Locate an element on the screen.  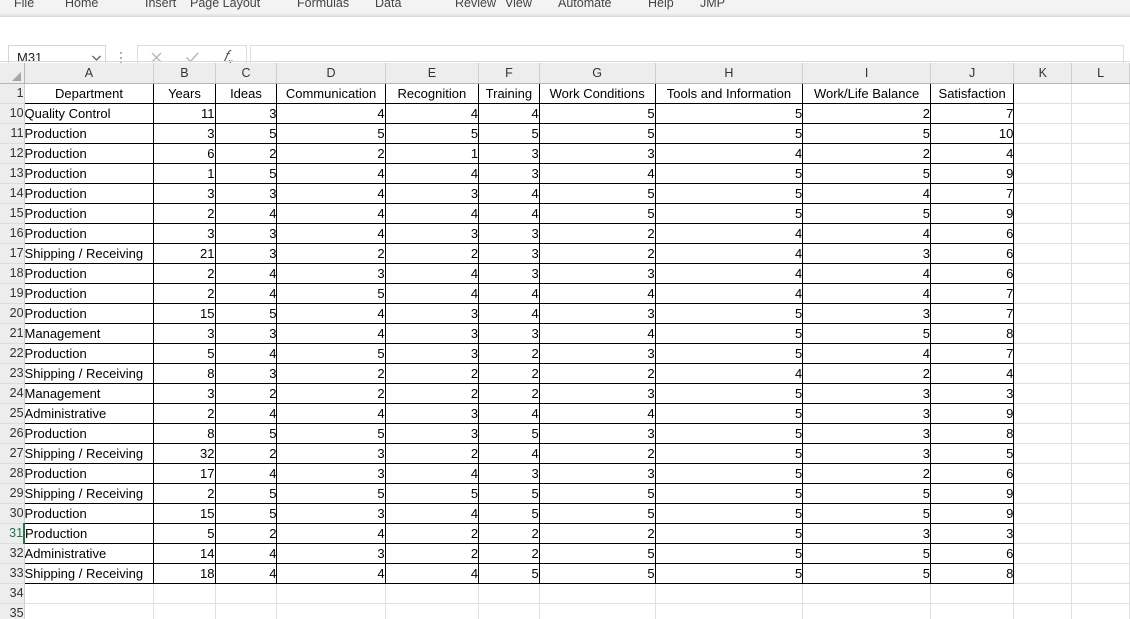
row-header-12: 12 is located at coordinates (12, 153).